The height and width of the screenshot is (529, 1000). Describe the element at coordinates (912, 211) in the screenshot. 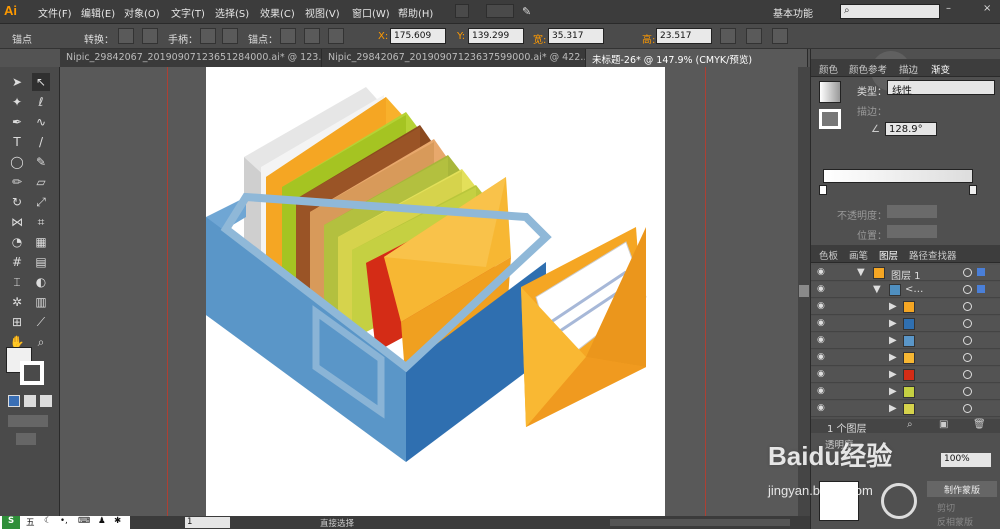

I see `opacity-field` at that location.